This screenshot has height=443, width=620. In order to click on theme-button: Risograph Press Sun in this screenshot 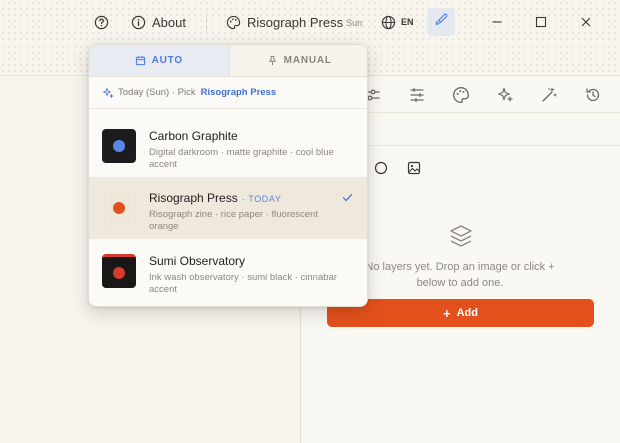, I will do `click(294, 22)`.